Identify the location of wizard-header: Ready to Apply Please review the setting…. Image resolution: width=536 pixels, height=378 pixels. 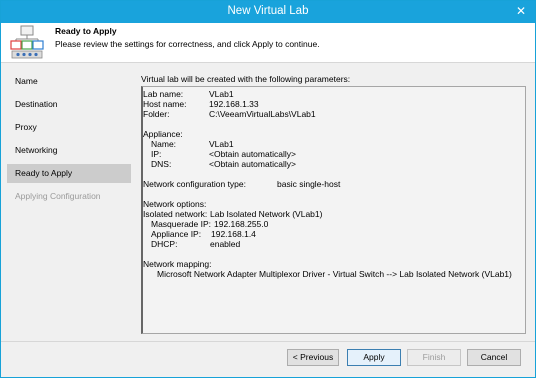
(268, 43).